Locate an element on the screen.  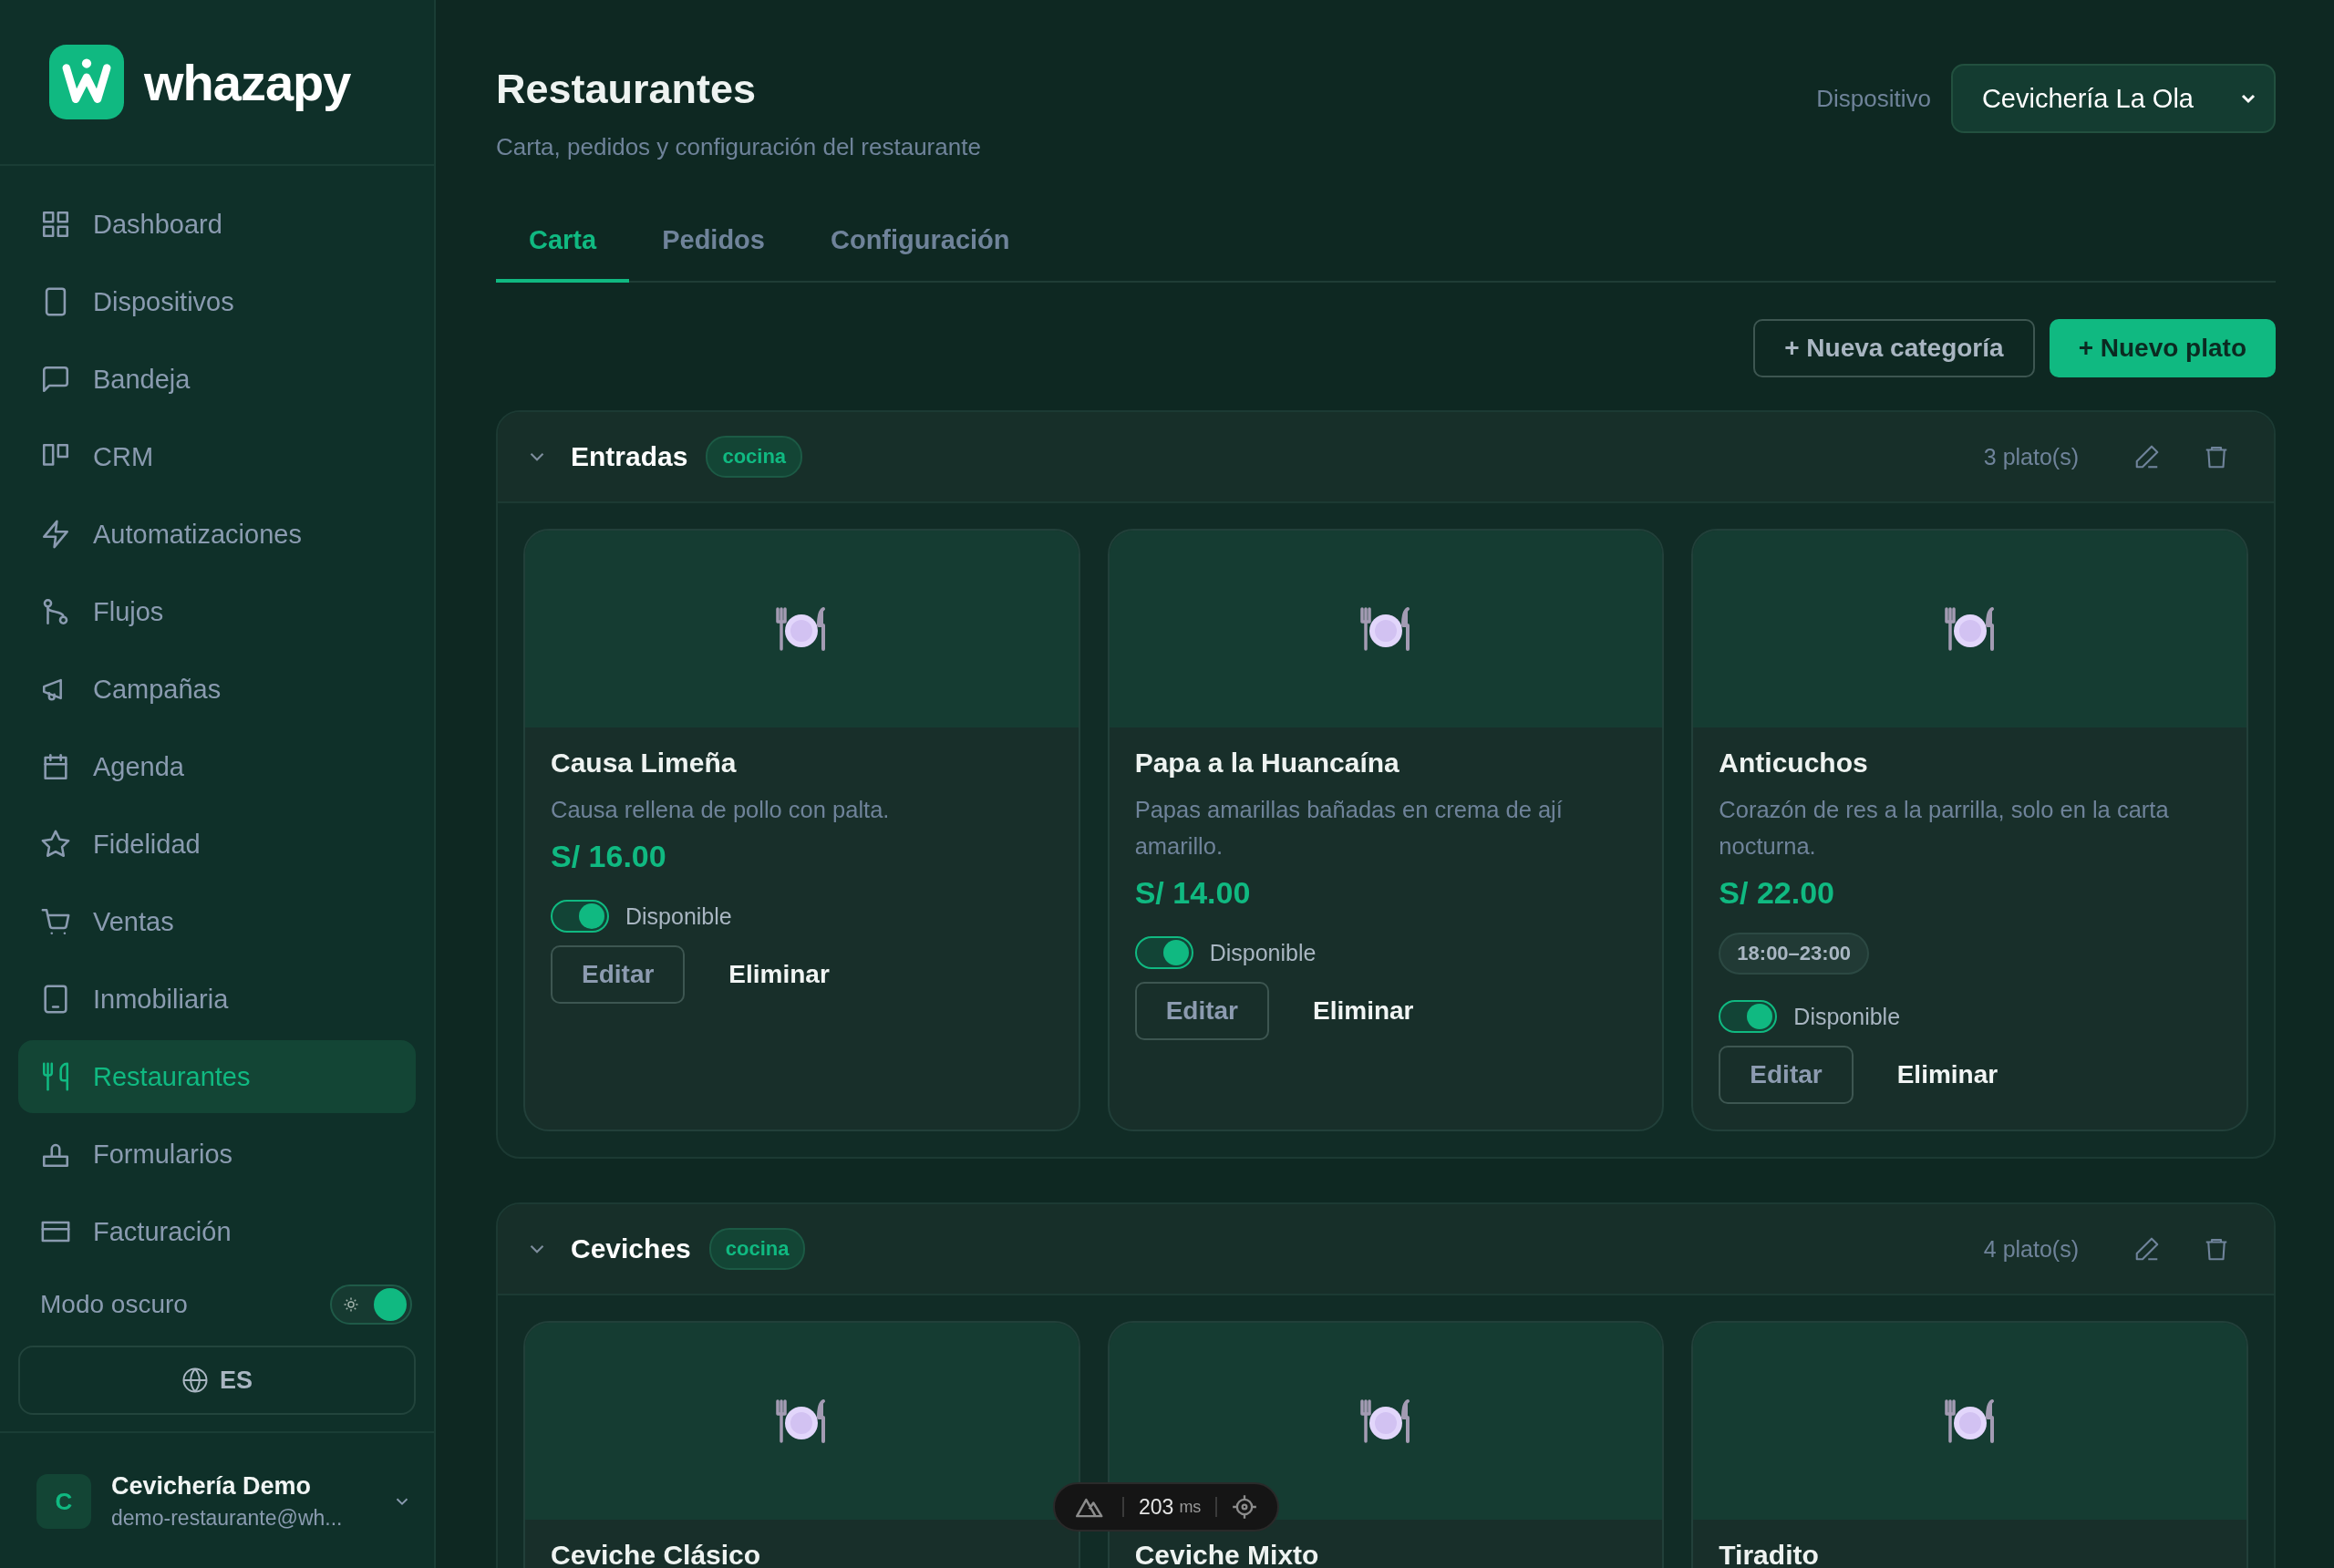
dish-name: Causa Limeña is located at coordinates (644, 763).